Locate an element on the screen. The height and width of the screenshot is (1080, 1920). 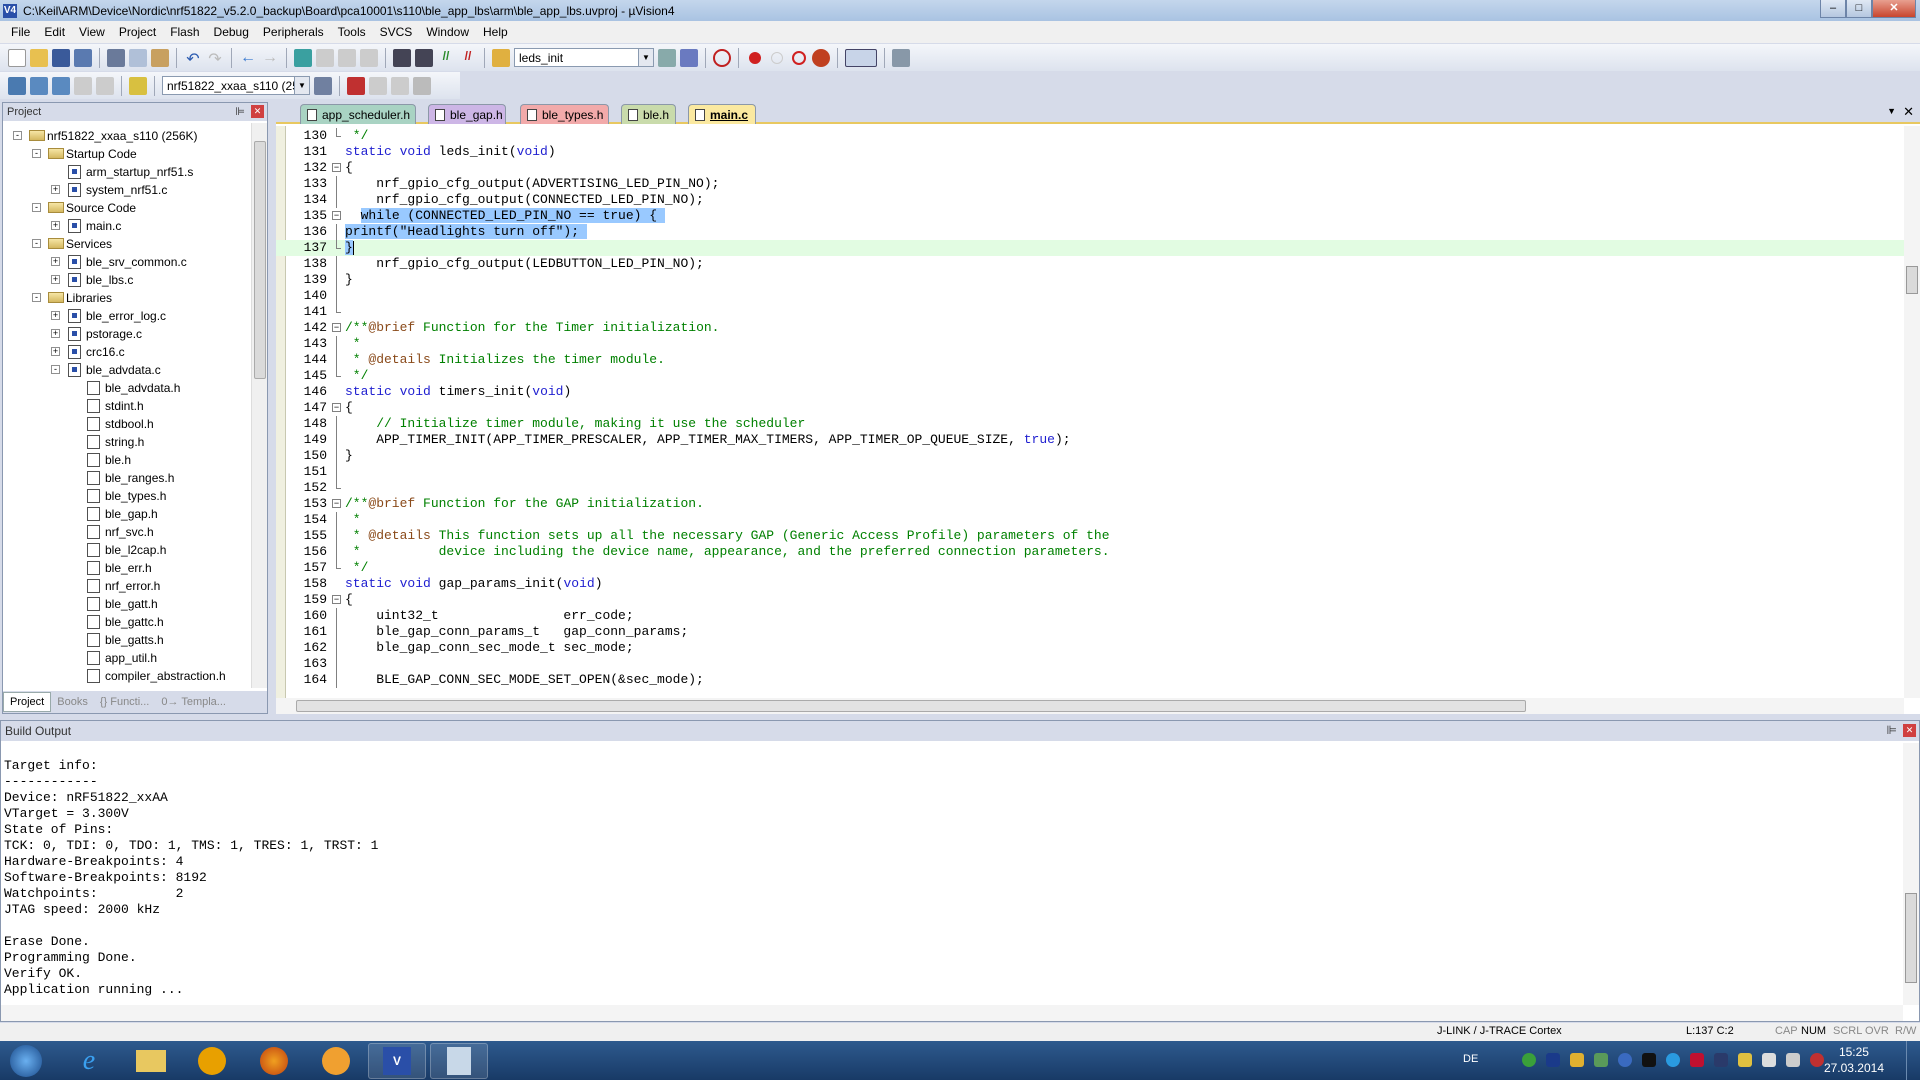
tree-item: stdbool.h is located at coordinates (127, 424).